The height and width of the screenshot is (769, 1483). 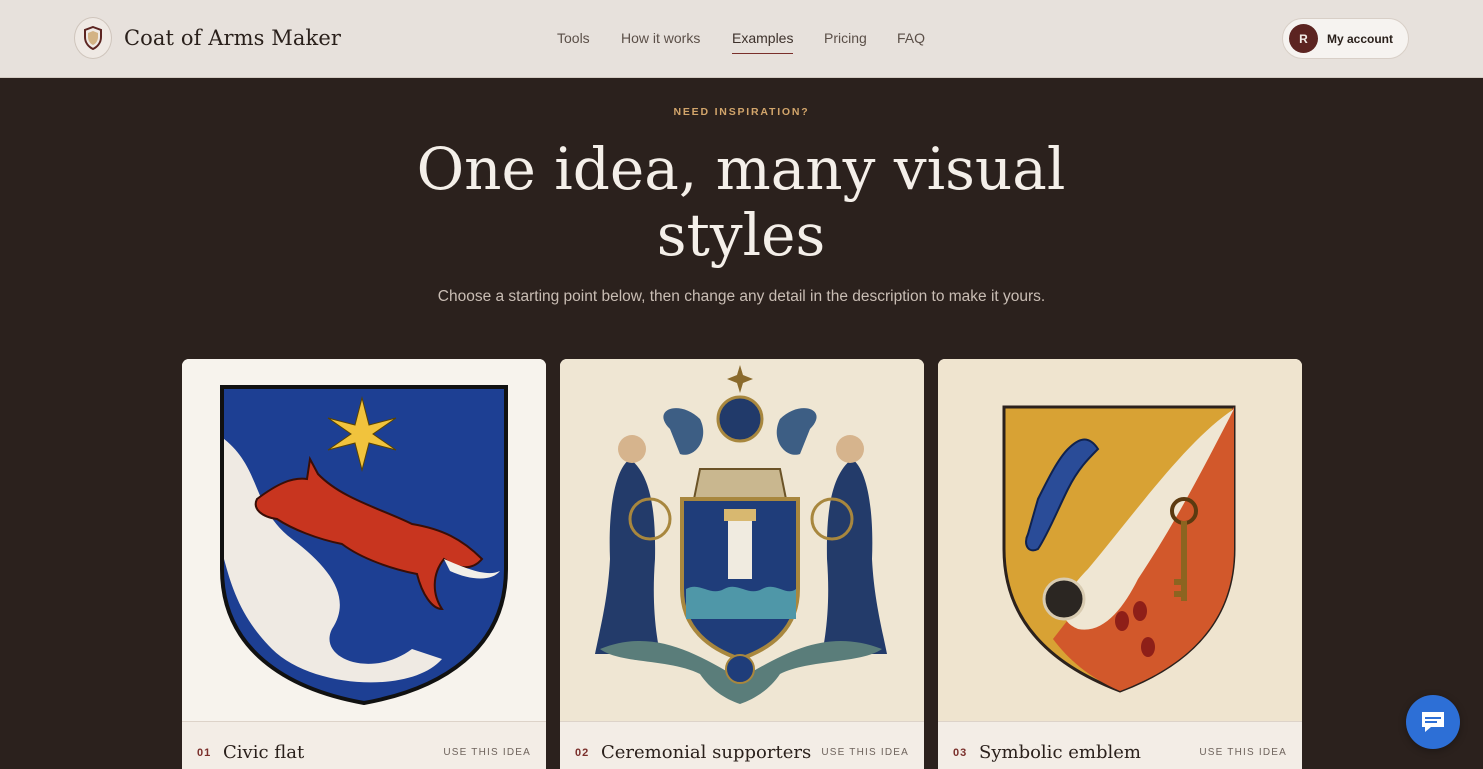 What do you see at coordinates (93, 38) in the screenshot?
I see `shield-logo-icon` at bounding box center [93, 38].